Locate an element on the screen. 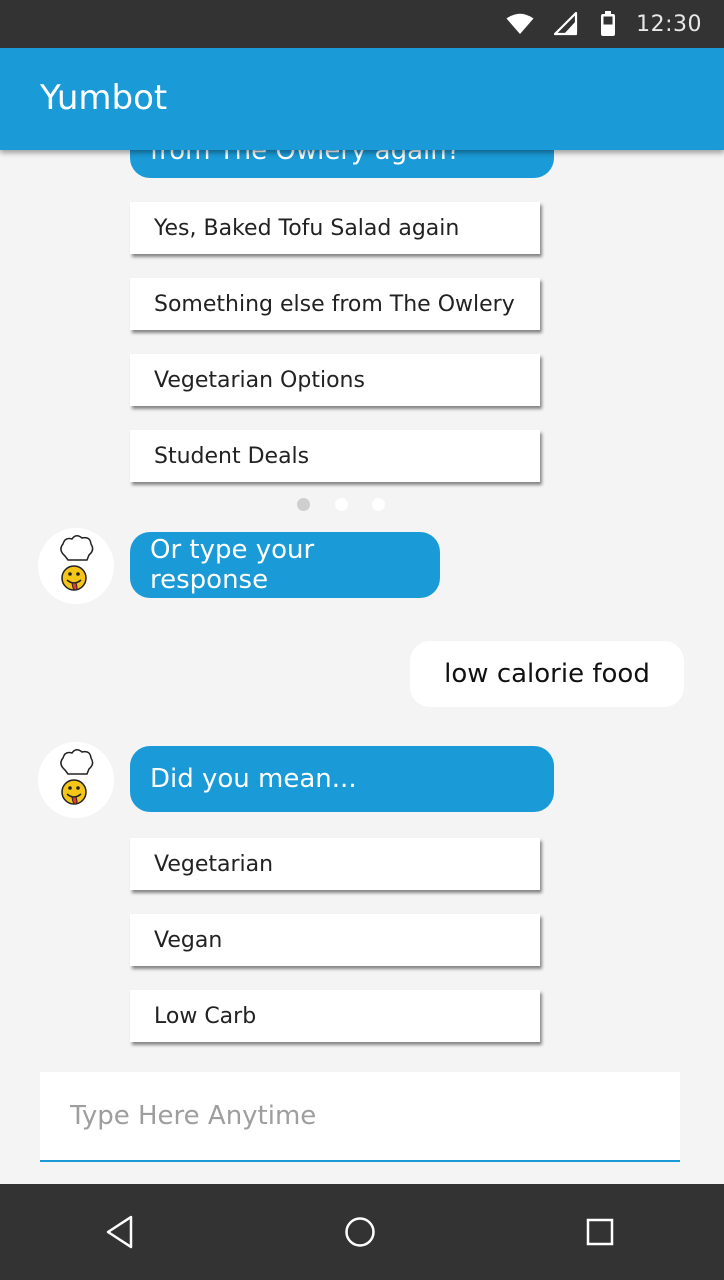 The height and width of the screenshot is (1280, 724). battery-icon is located at coordinates (608, 24).